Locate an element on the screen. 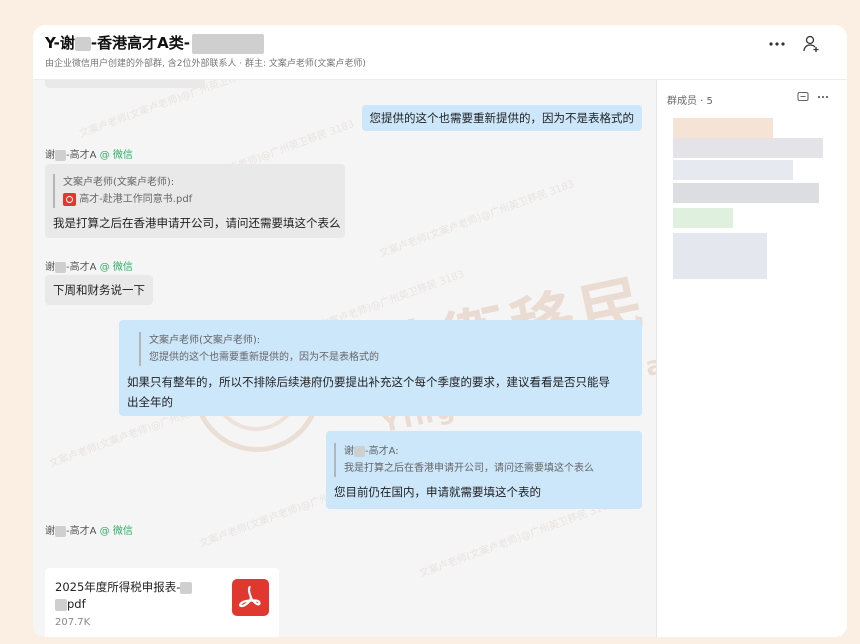  file-name-line: 2025年度所得税申报表- is located at coordinates (118, 587).